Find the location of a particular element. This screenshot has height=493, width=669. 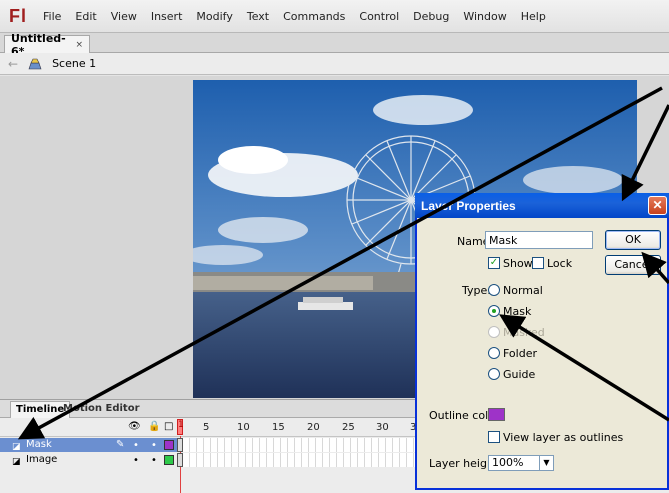

type-folder-radio is located at coordinates (494, 353).